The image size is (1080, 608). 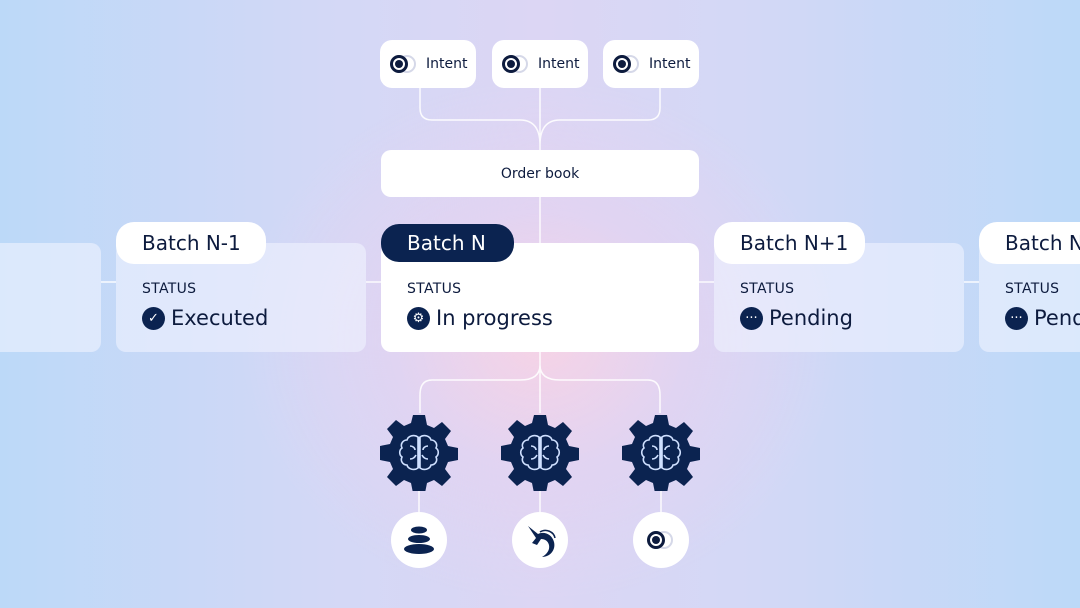 I want to click on order-book-label: Order book, so click(x=540, y=173).